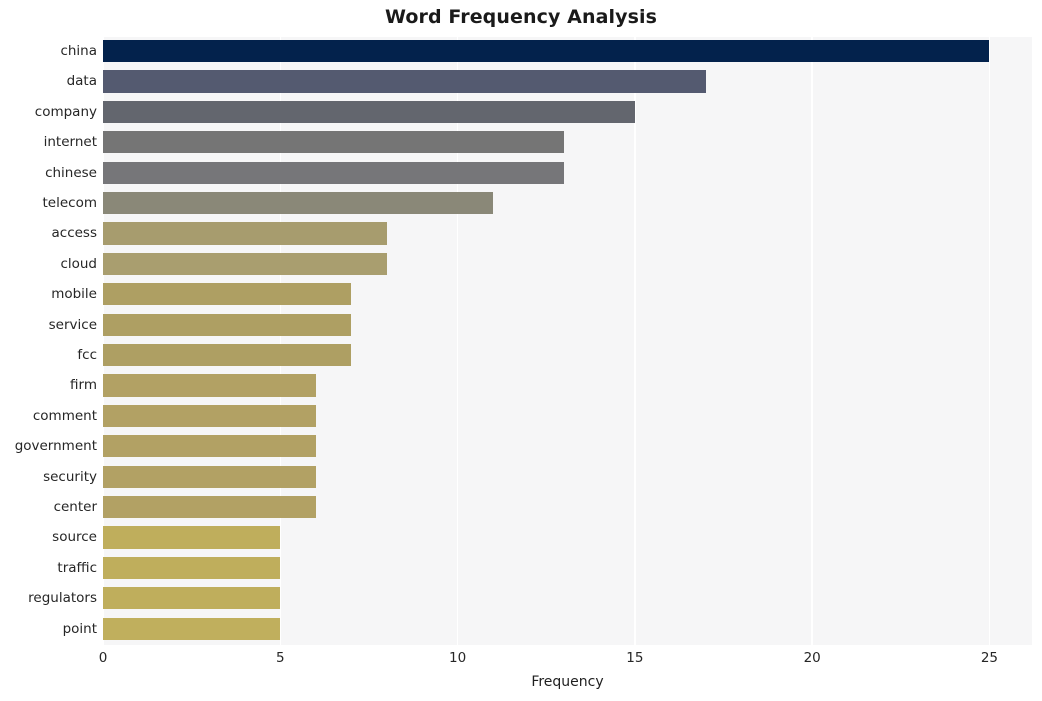  What do you see at coordinates (989, 658) in the screenshot?
I see `x-tick-label-25: 25` at bounding box center [989, 658].